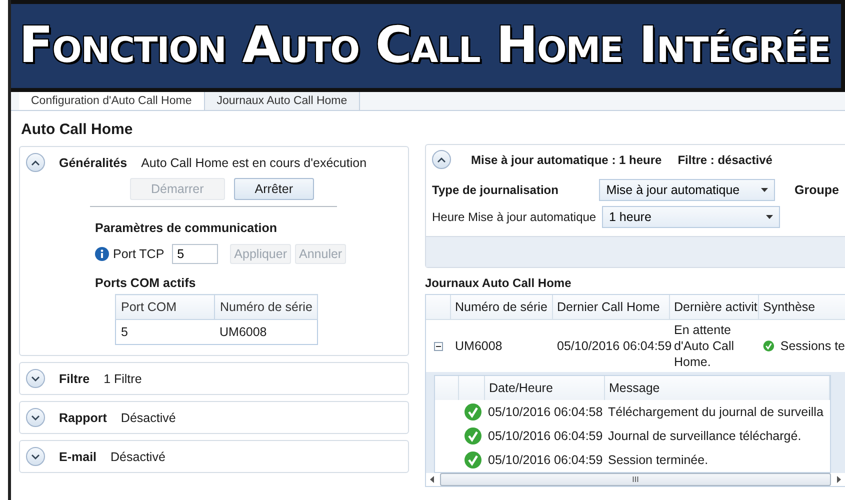  What do you see at coordinates (93, 163) in the screenshot?
I see `section-title: Généralités` at bounding box center [93, 163].